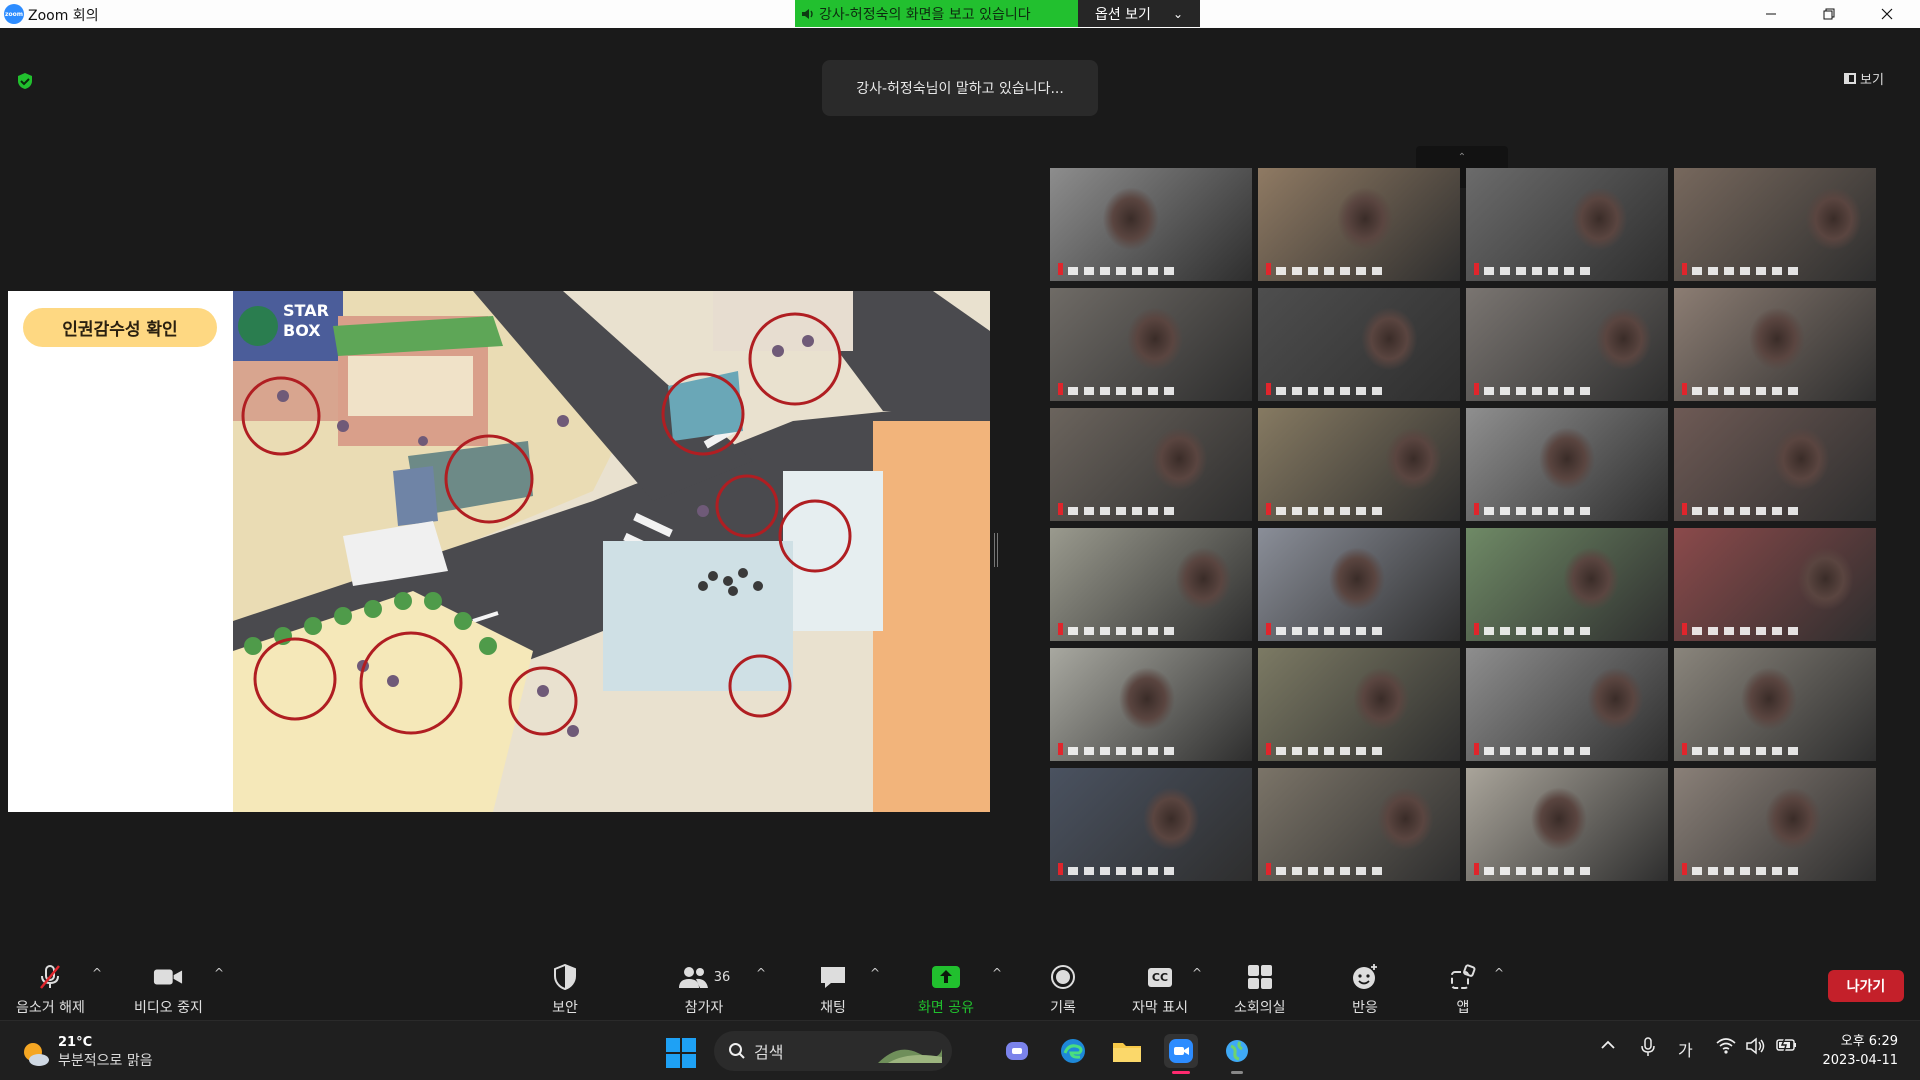 This screenshot has width=1920, height=1080. What do you see at coordinates (1365, 987) in the screenshot?
I see `reactions-button: 반응` at bounding box center [1365, 987].